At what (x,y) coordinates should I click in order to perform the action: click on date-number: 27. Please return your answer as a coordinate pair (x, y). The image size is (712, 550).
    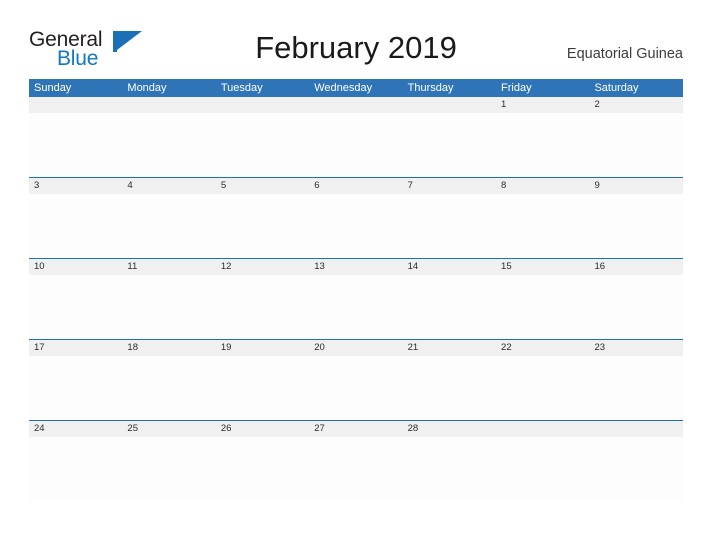
    Looking at the image, I should click on (355, 429).